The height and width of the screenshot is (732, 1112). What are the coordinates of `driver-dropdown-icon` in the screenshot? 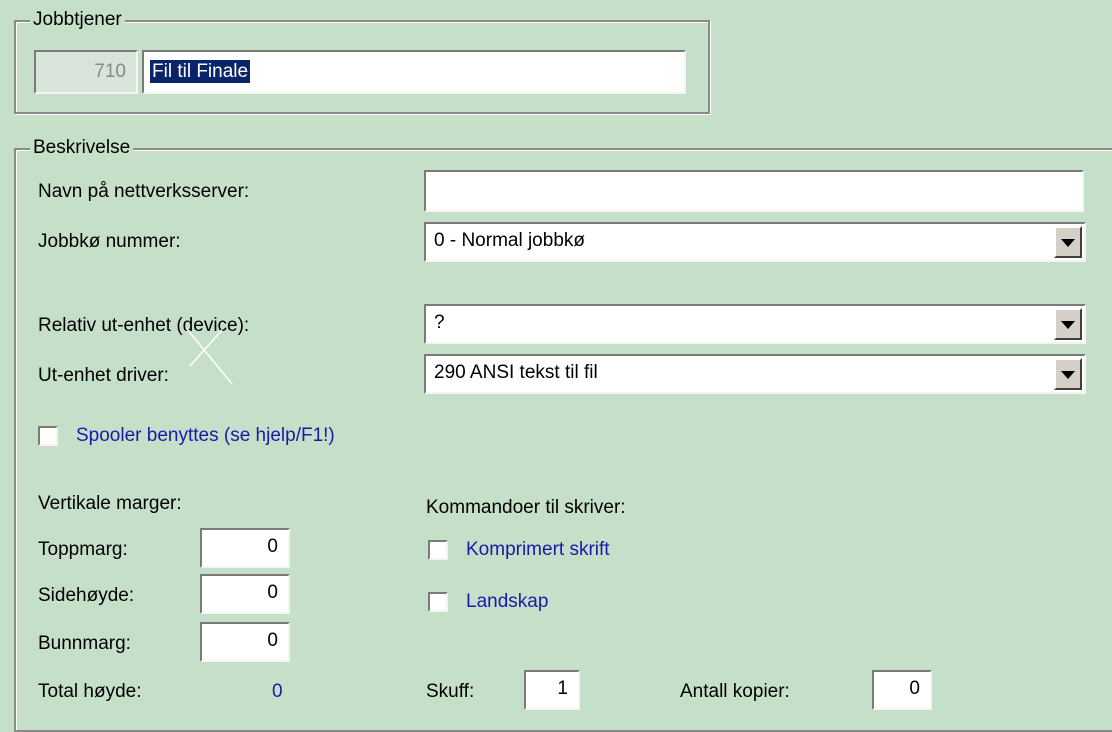 It's located at (1068, 374).